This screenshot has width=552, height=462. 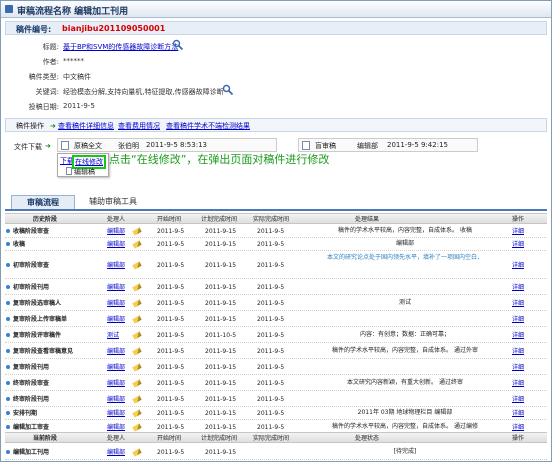 I want to click on type-label: 稿件类型:, so click(x=43, y=77).